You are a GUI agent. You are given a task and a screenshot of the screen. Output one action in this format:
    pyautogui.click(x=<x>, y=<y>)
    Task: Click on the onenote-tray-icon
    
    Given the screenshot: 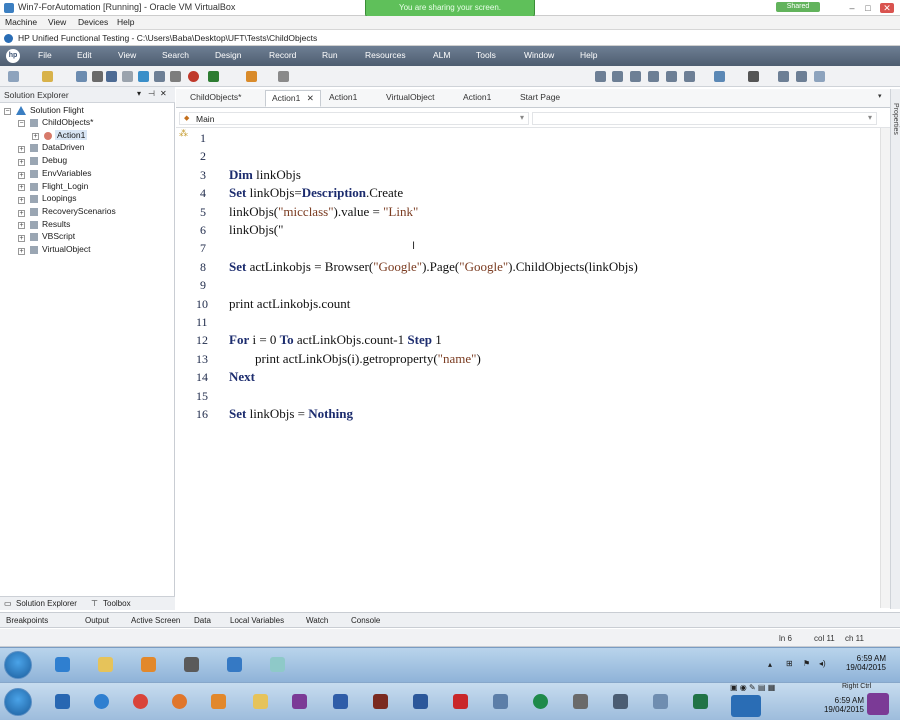 What is the action you would take?
    pyautogui.click(x=878, y=704)
    